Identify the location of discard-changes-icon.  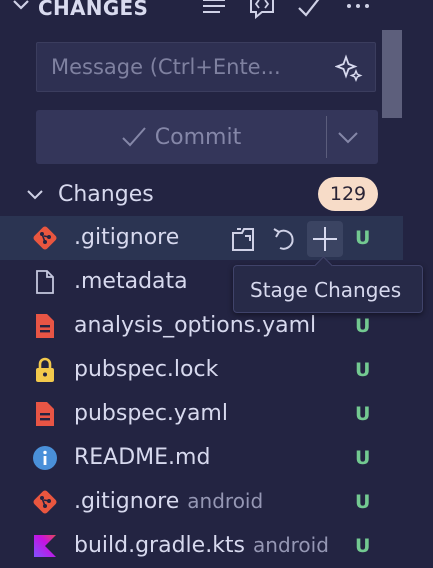
(285, 239).